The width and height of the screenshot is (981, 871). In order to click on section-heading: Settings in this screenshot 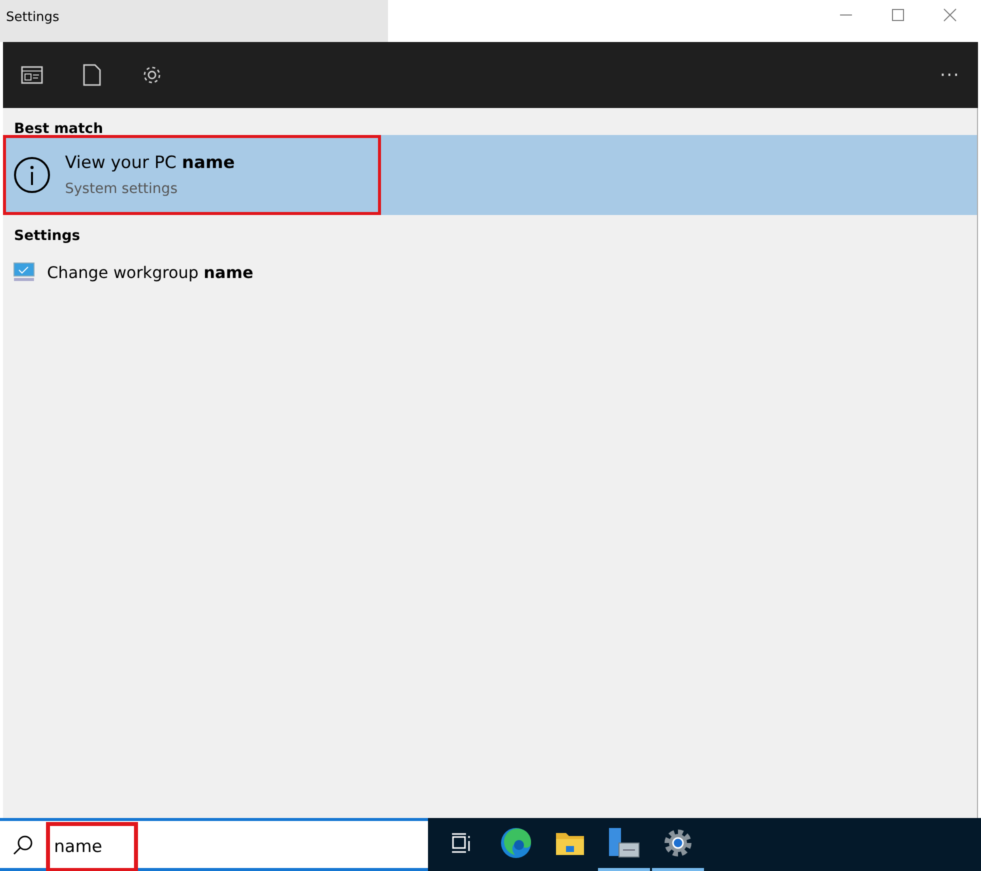, I will do `click(47, 234)`.